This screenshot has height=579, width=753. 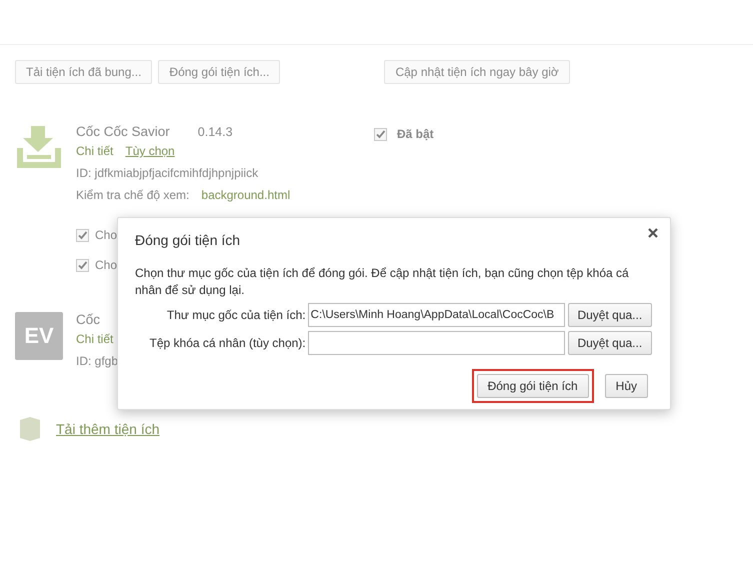 I want to click on view-link: background.html, so click(x=245, y=195).